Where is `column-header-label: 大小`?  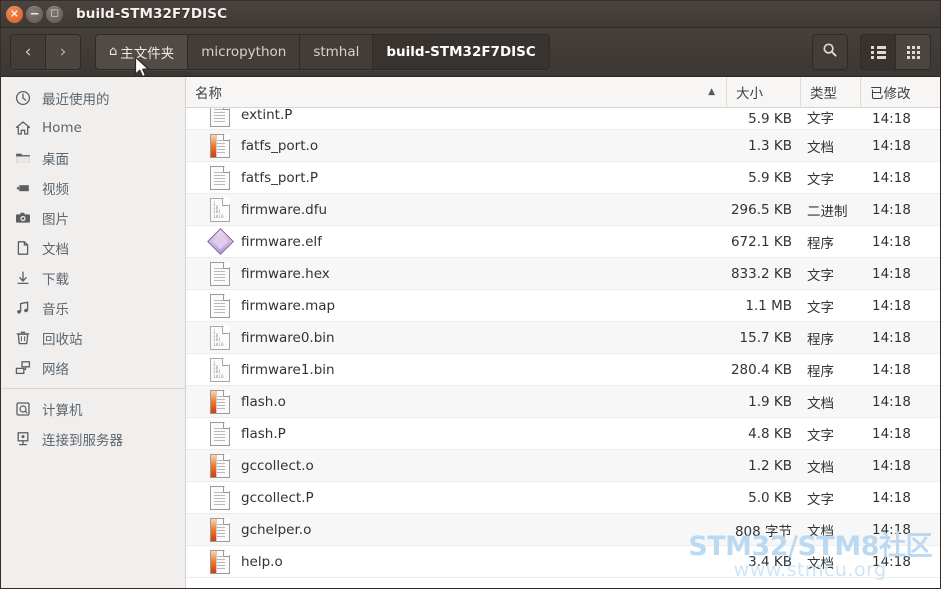
column-header-label: 大小 is located at coordinates (749, 94).